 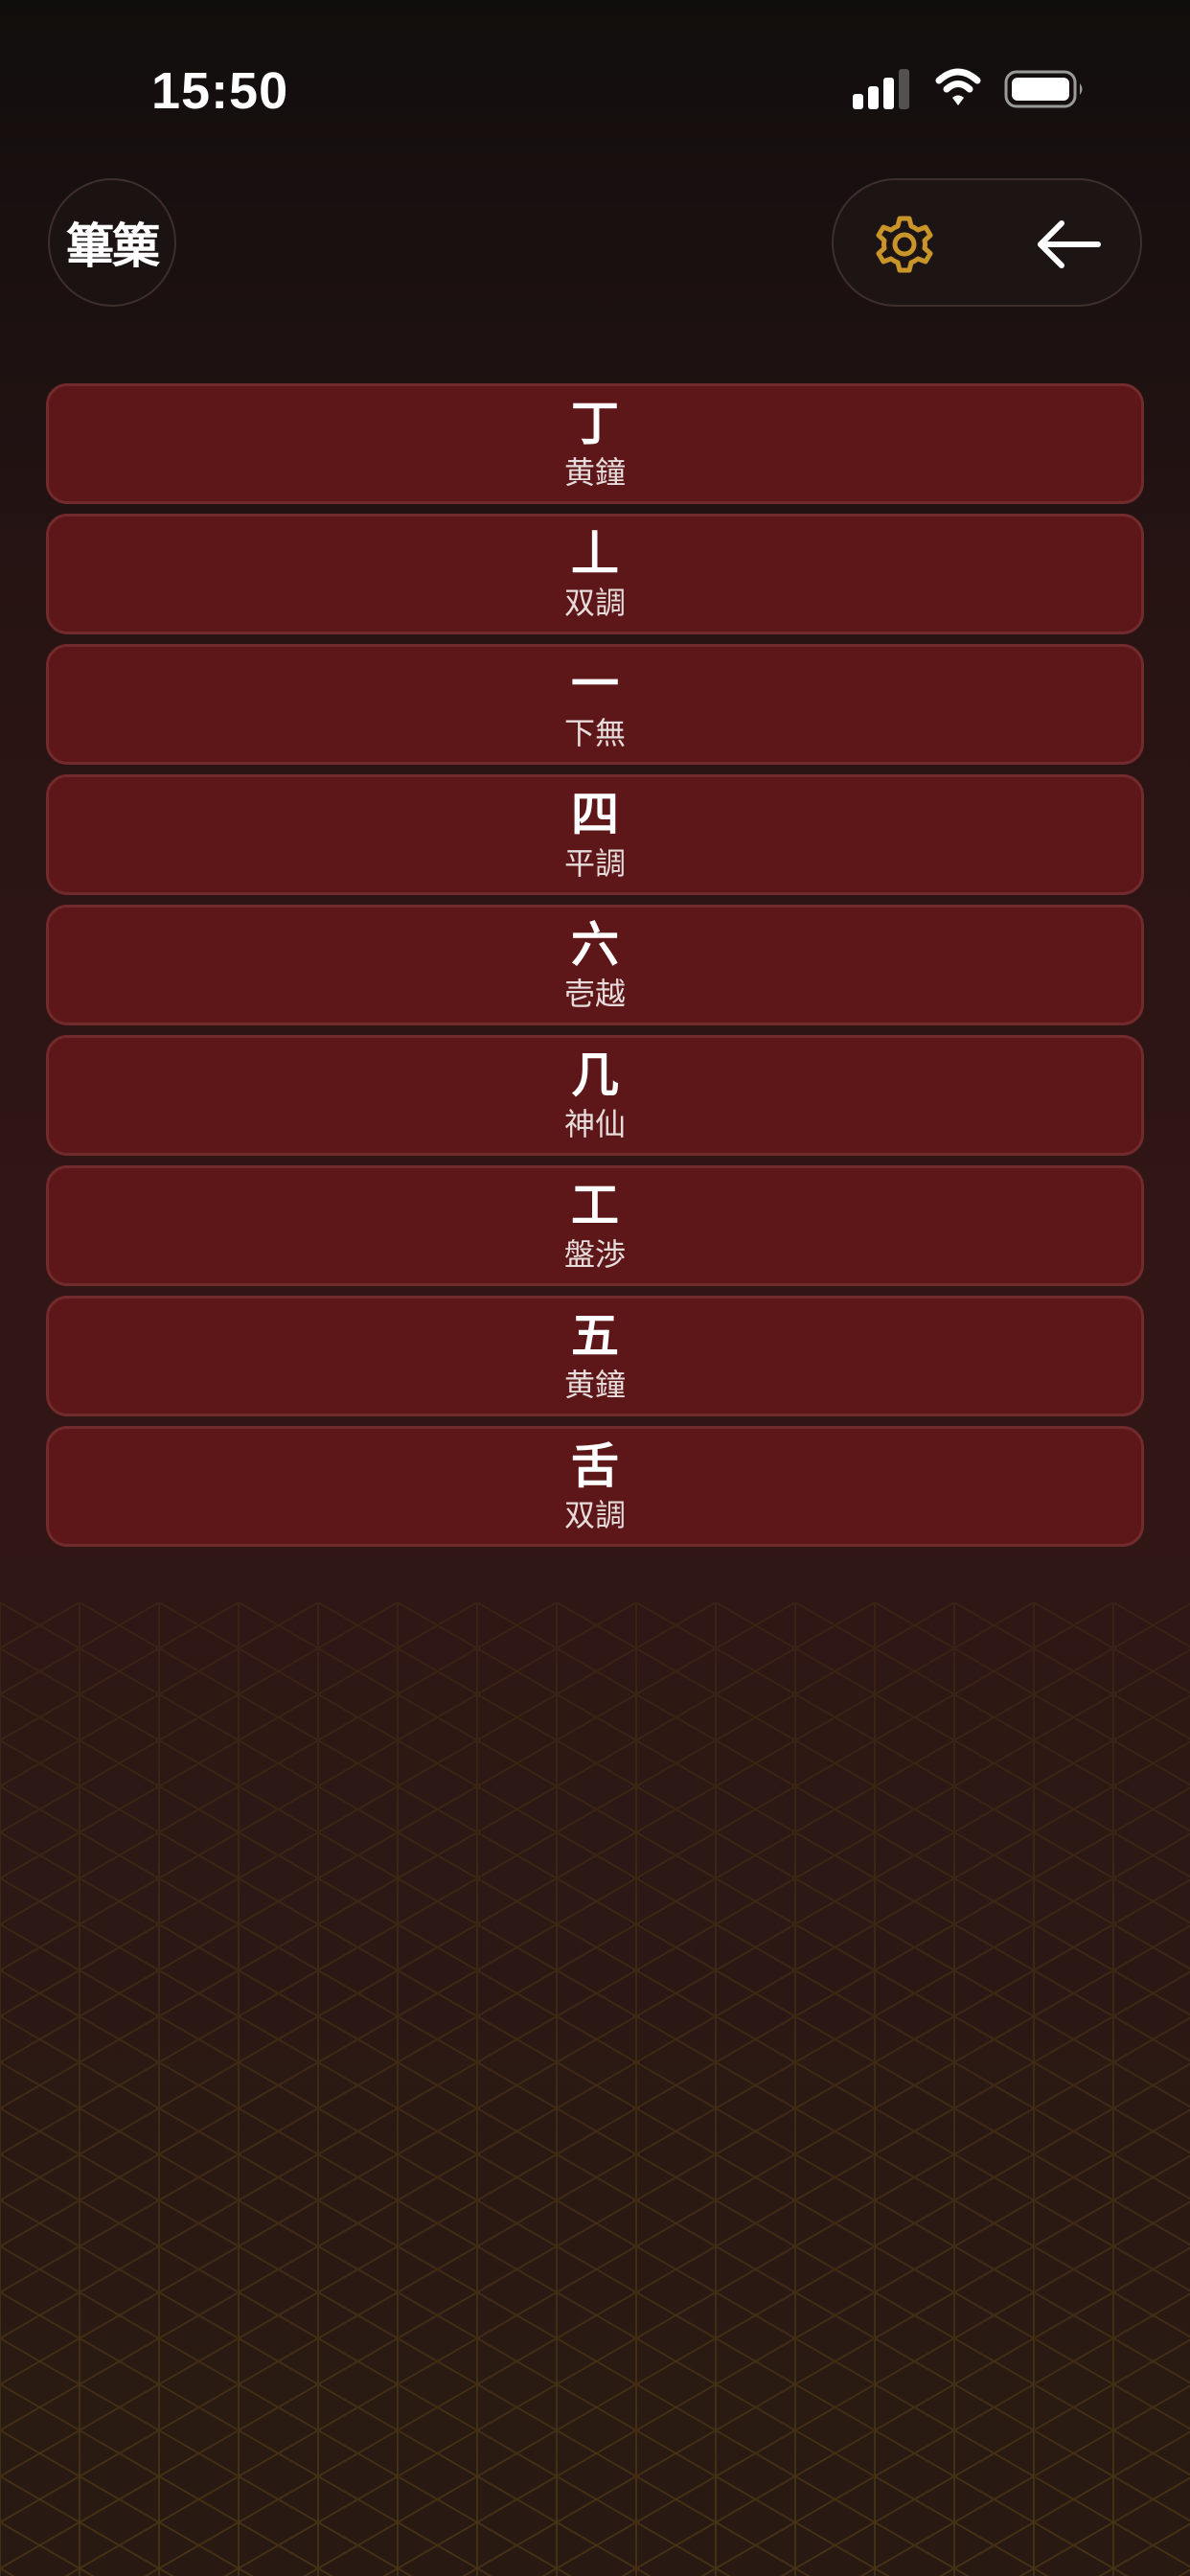 What do you see at coordinates (987, 242) in the screenshot?
I see `toolbar` at bounding box center [987, 242].